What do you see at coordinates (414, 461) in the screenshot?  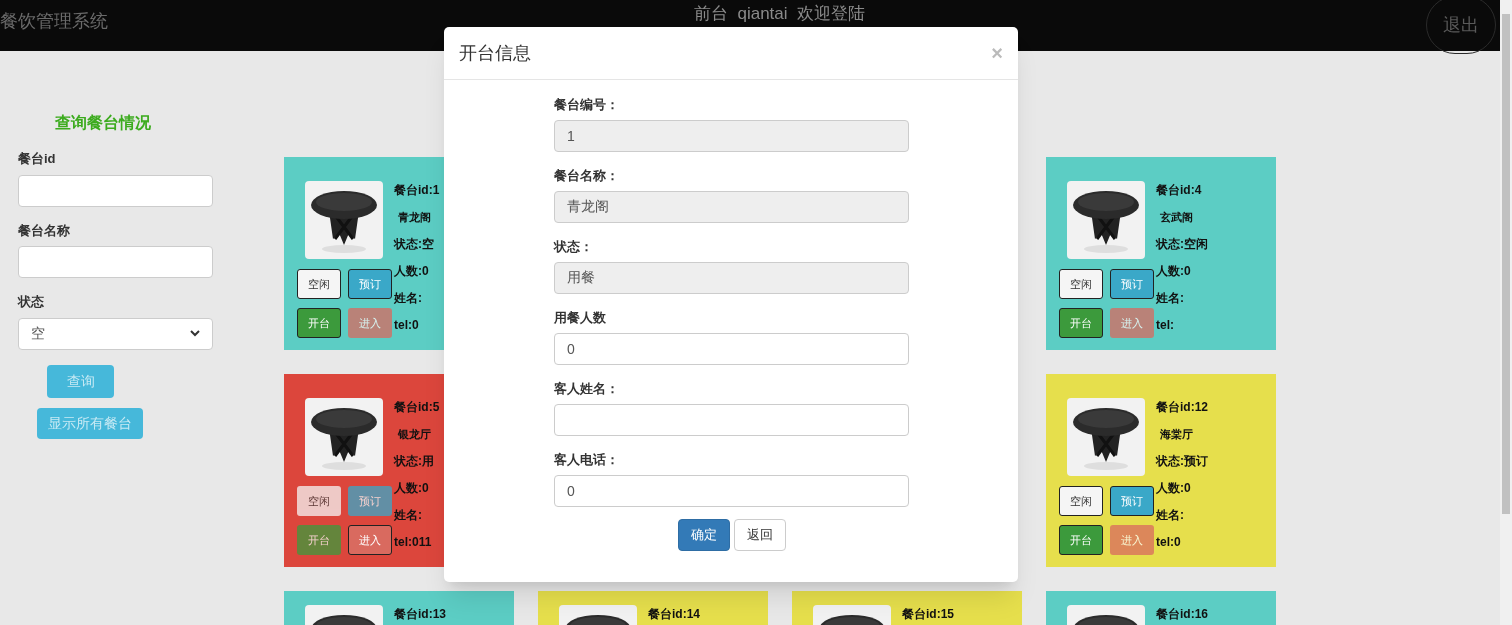 I see `table-info: 状态:用` at bounding box center [414, 461].